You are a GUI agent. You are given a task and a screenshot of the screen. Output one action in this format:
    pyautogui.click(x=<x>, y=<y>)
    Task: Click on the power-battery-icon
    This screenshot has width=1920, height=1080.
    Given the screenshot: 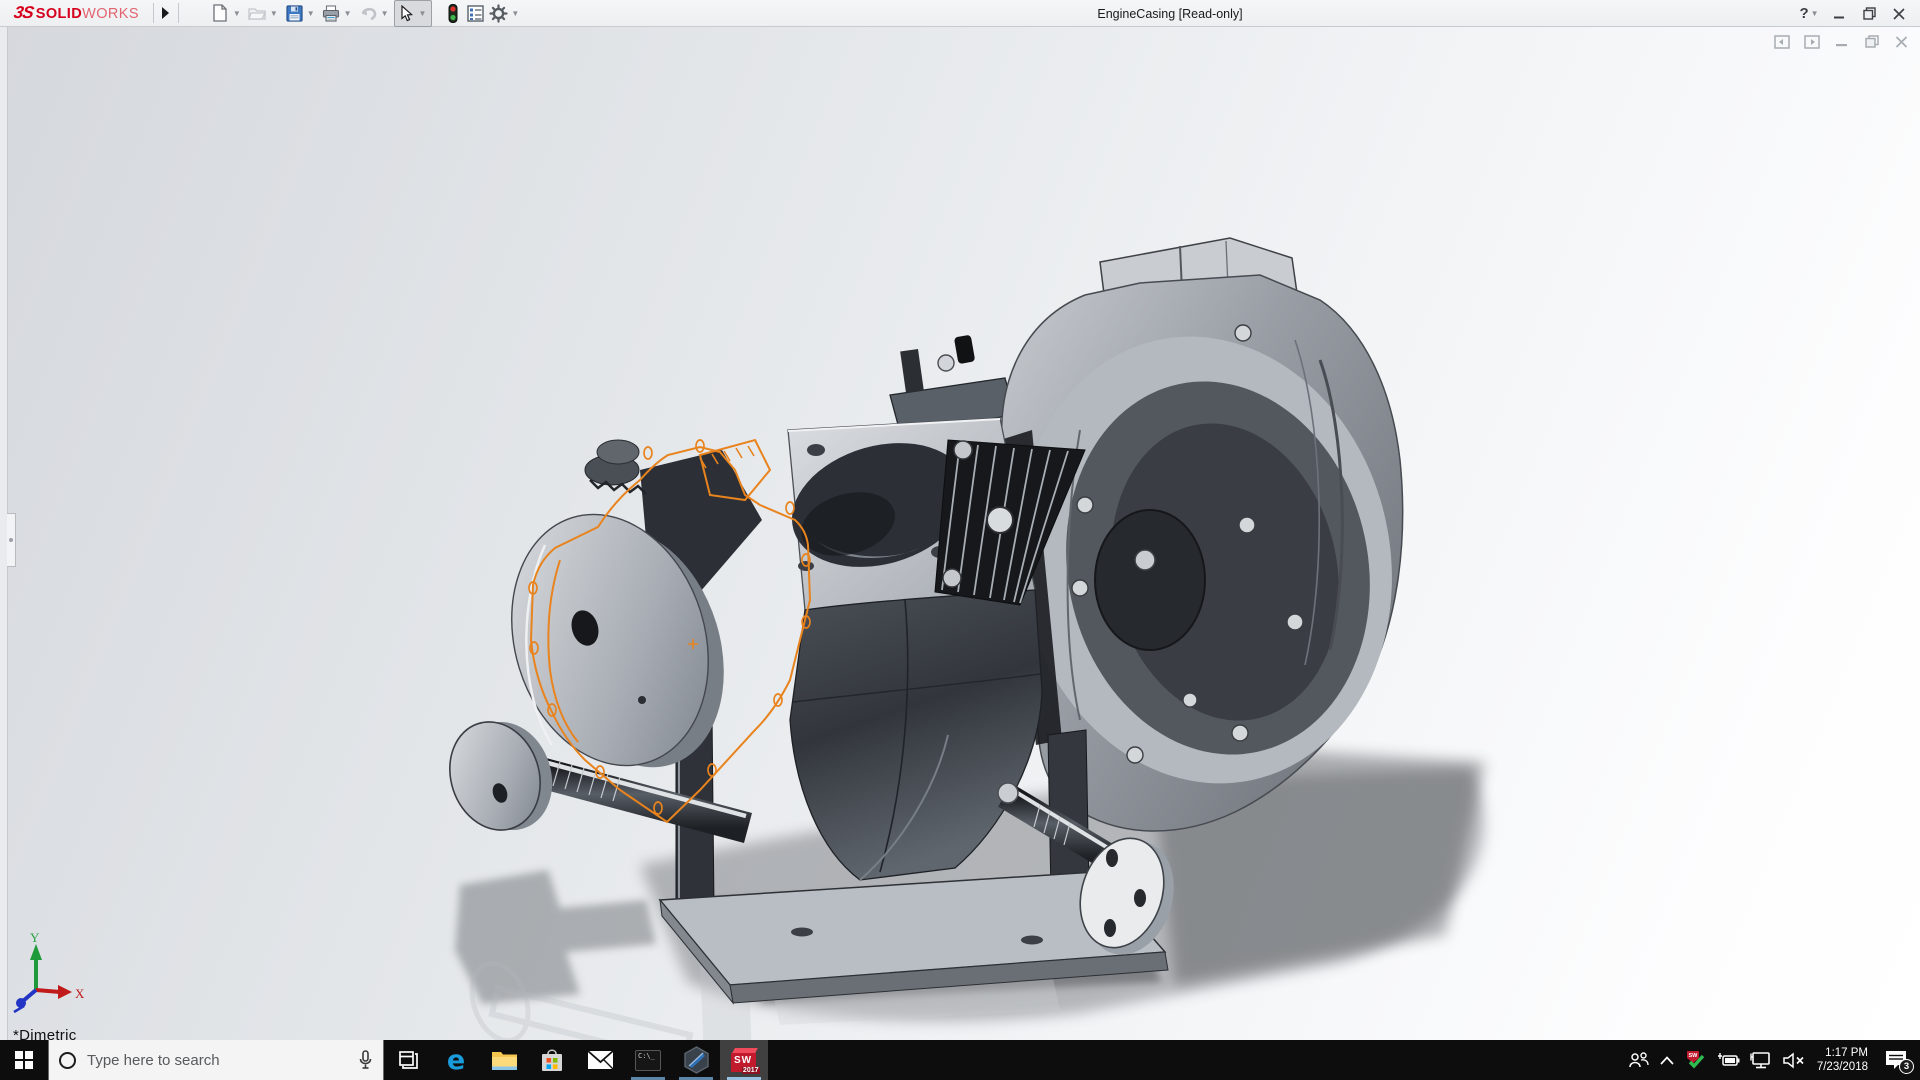 What is the action you would take?
    pyautogui.click(x=1728, y=1059)
    